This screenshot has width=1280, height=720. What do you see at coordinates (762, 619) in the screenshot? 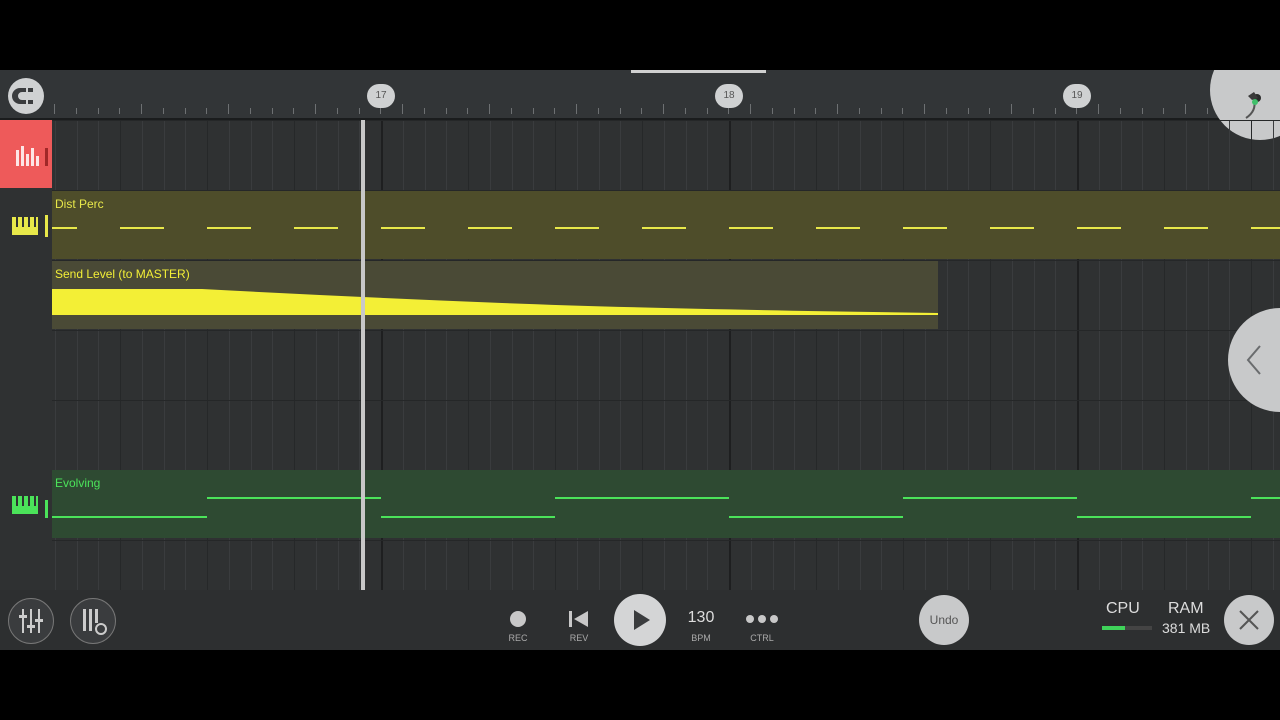
I see `more-options-icon` at bounding box center [762, 619].